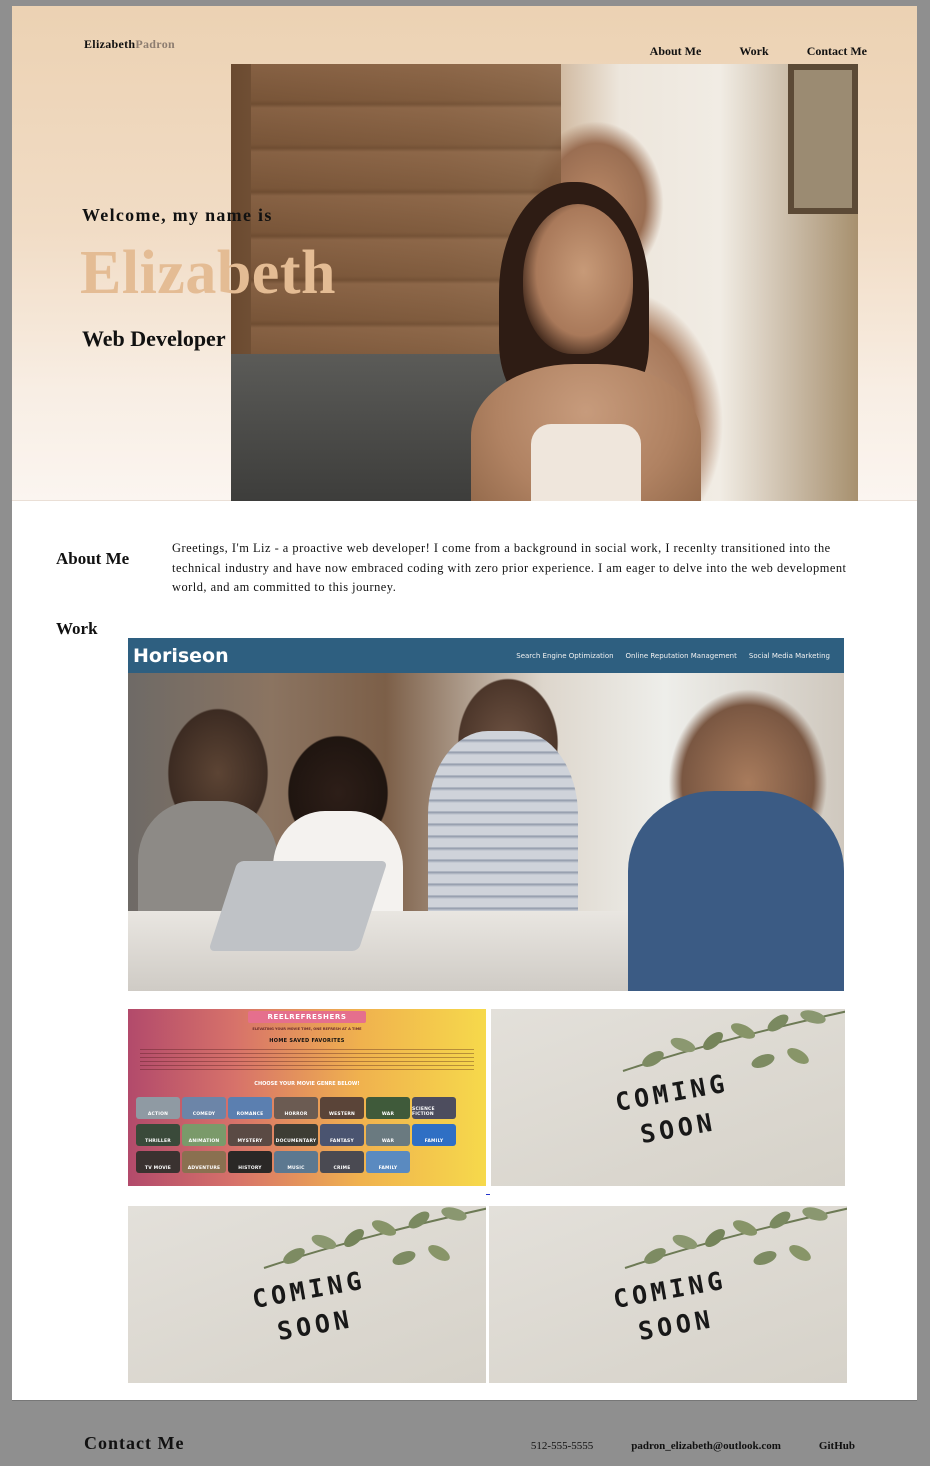  What do you see at coordinates (434, 1108) in the screenshot?
I see `genre-tile: SCIENCE FICTION` at bounding box center [434, 1108].